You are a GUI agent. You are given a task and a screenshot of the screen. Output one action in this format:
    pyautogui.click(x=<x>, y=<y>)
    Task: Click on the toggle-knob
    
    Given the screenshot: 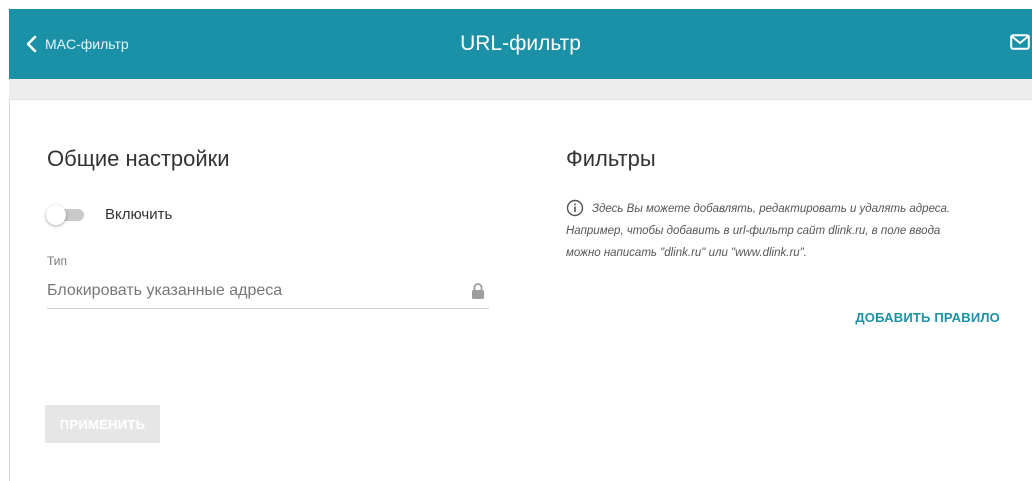 What is the action you would take?
    pyautogui.click(x=56, y=215)
    